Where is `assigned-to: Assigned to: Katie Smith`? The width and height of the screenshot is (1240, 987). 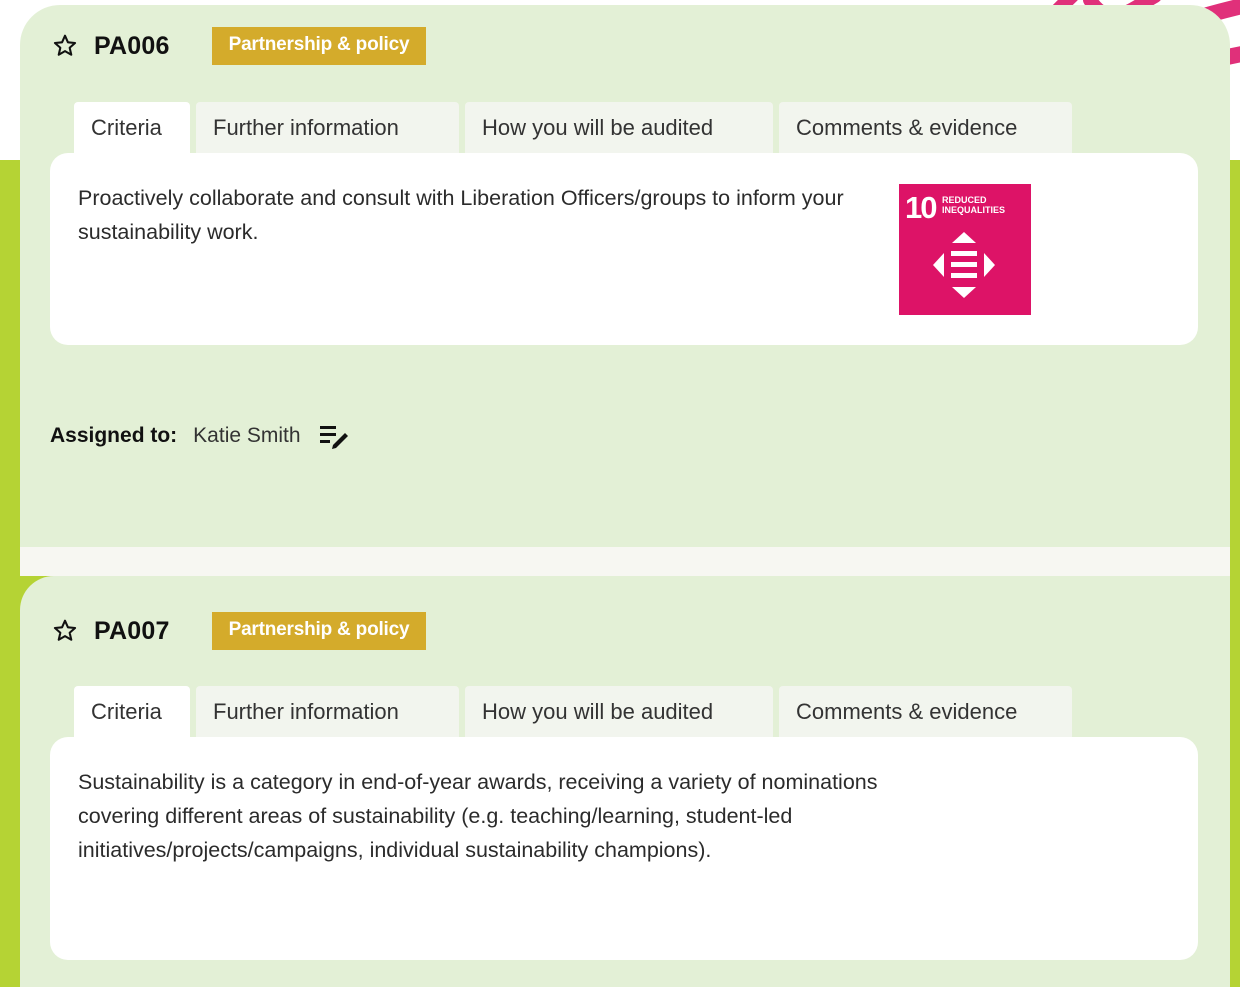 assigned-to: Assigned to: Katie Smith is located at coordinates (199, 436).